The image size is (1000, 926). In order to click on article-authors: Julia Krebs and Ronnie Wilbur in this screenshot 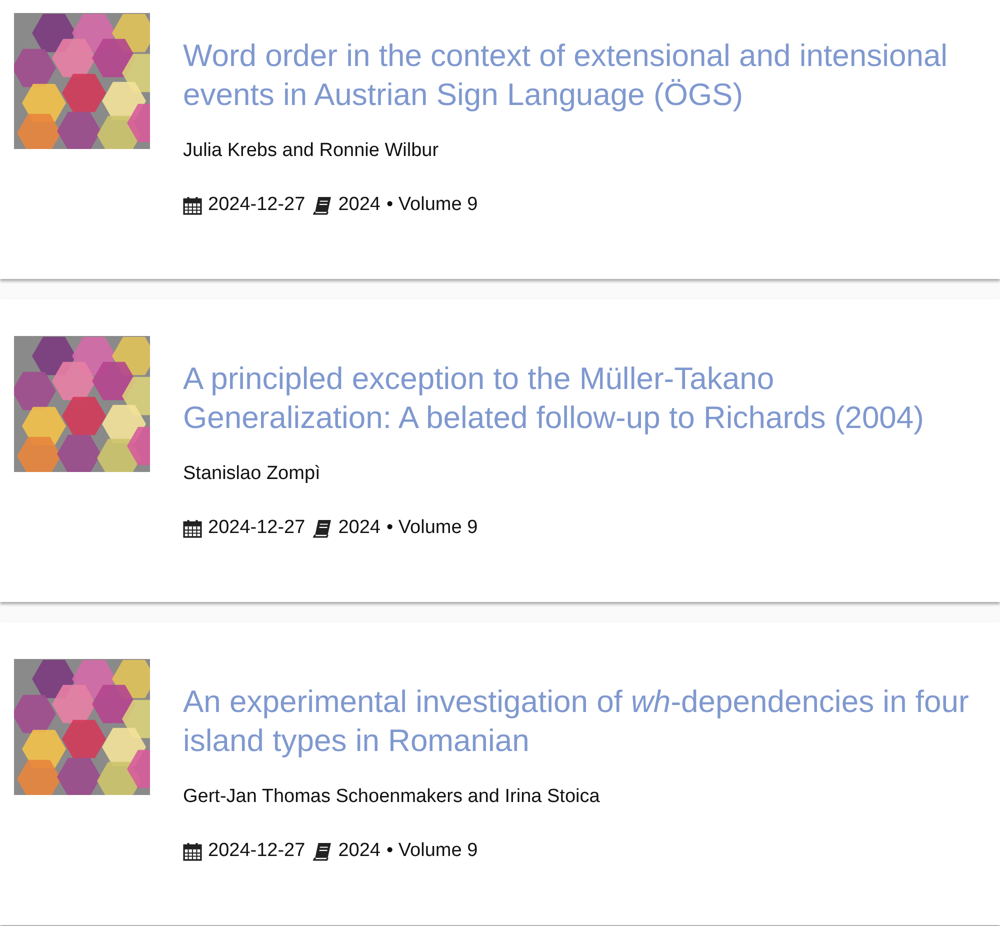, I will do `click(311, 151)`.